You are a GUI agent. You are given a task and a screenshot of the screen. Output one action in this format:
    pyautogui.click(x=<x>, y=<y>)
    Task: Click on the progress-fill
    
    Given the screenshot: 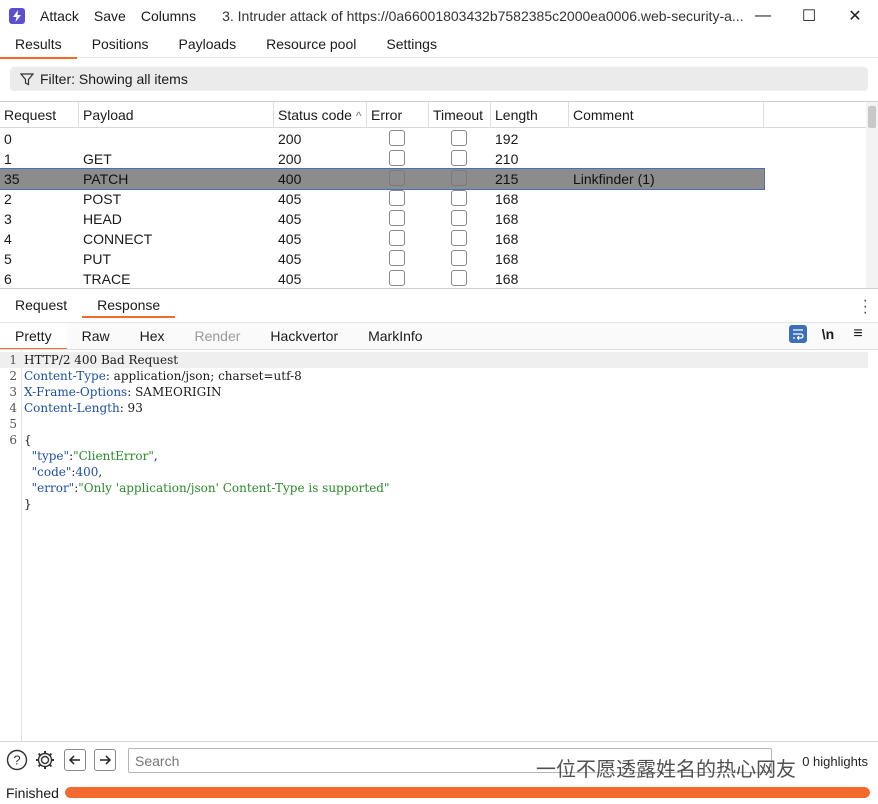 What is the action you would take?
    pyautogui.click(x=467, y=792)
    